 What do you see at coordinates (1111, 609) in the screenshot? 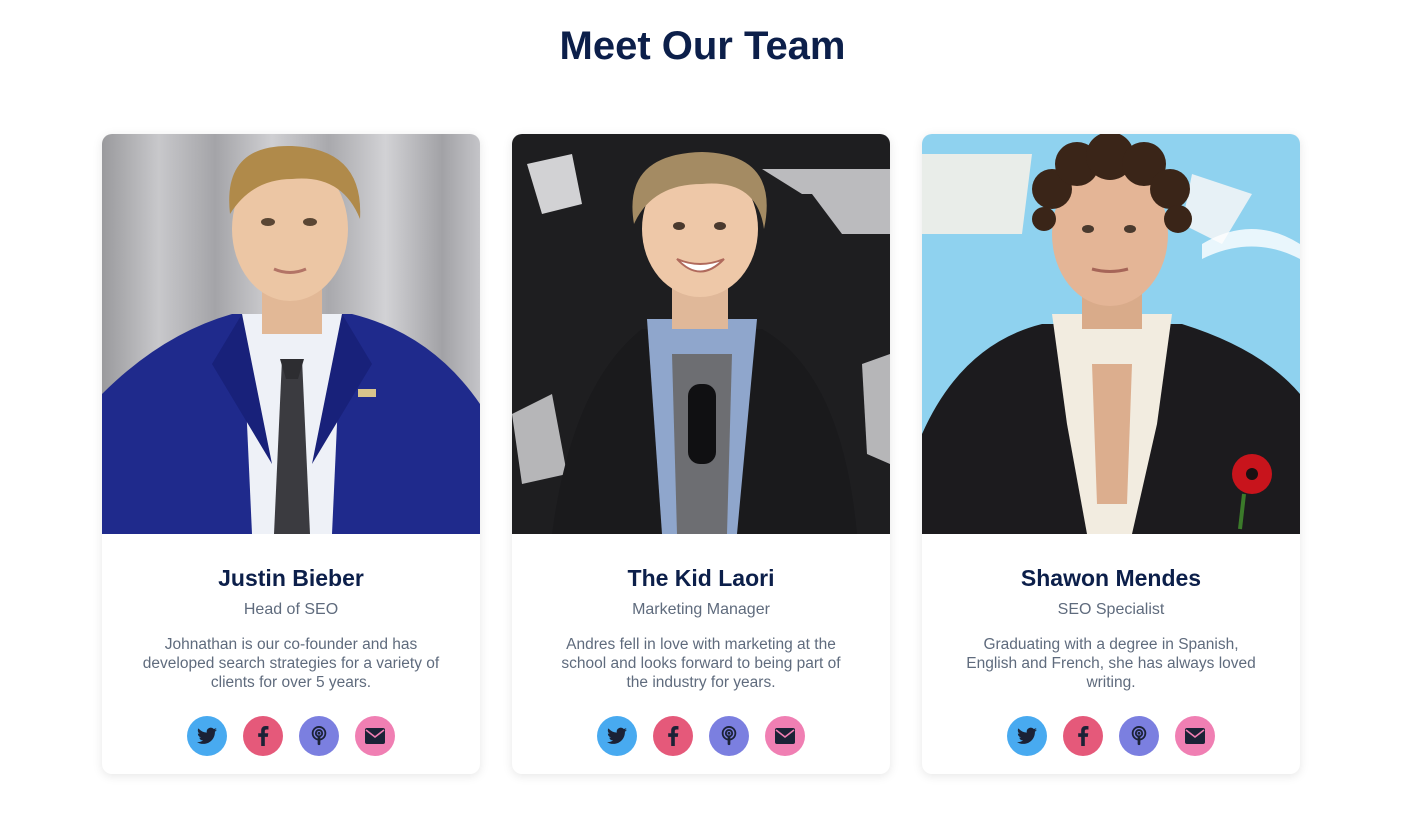
I see `team-member-role: SEO Specialist` at bounding box center [1111, 609].